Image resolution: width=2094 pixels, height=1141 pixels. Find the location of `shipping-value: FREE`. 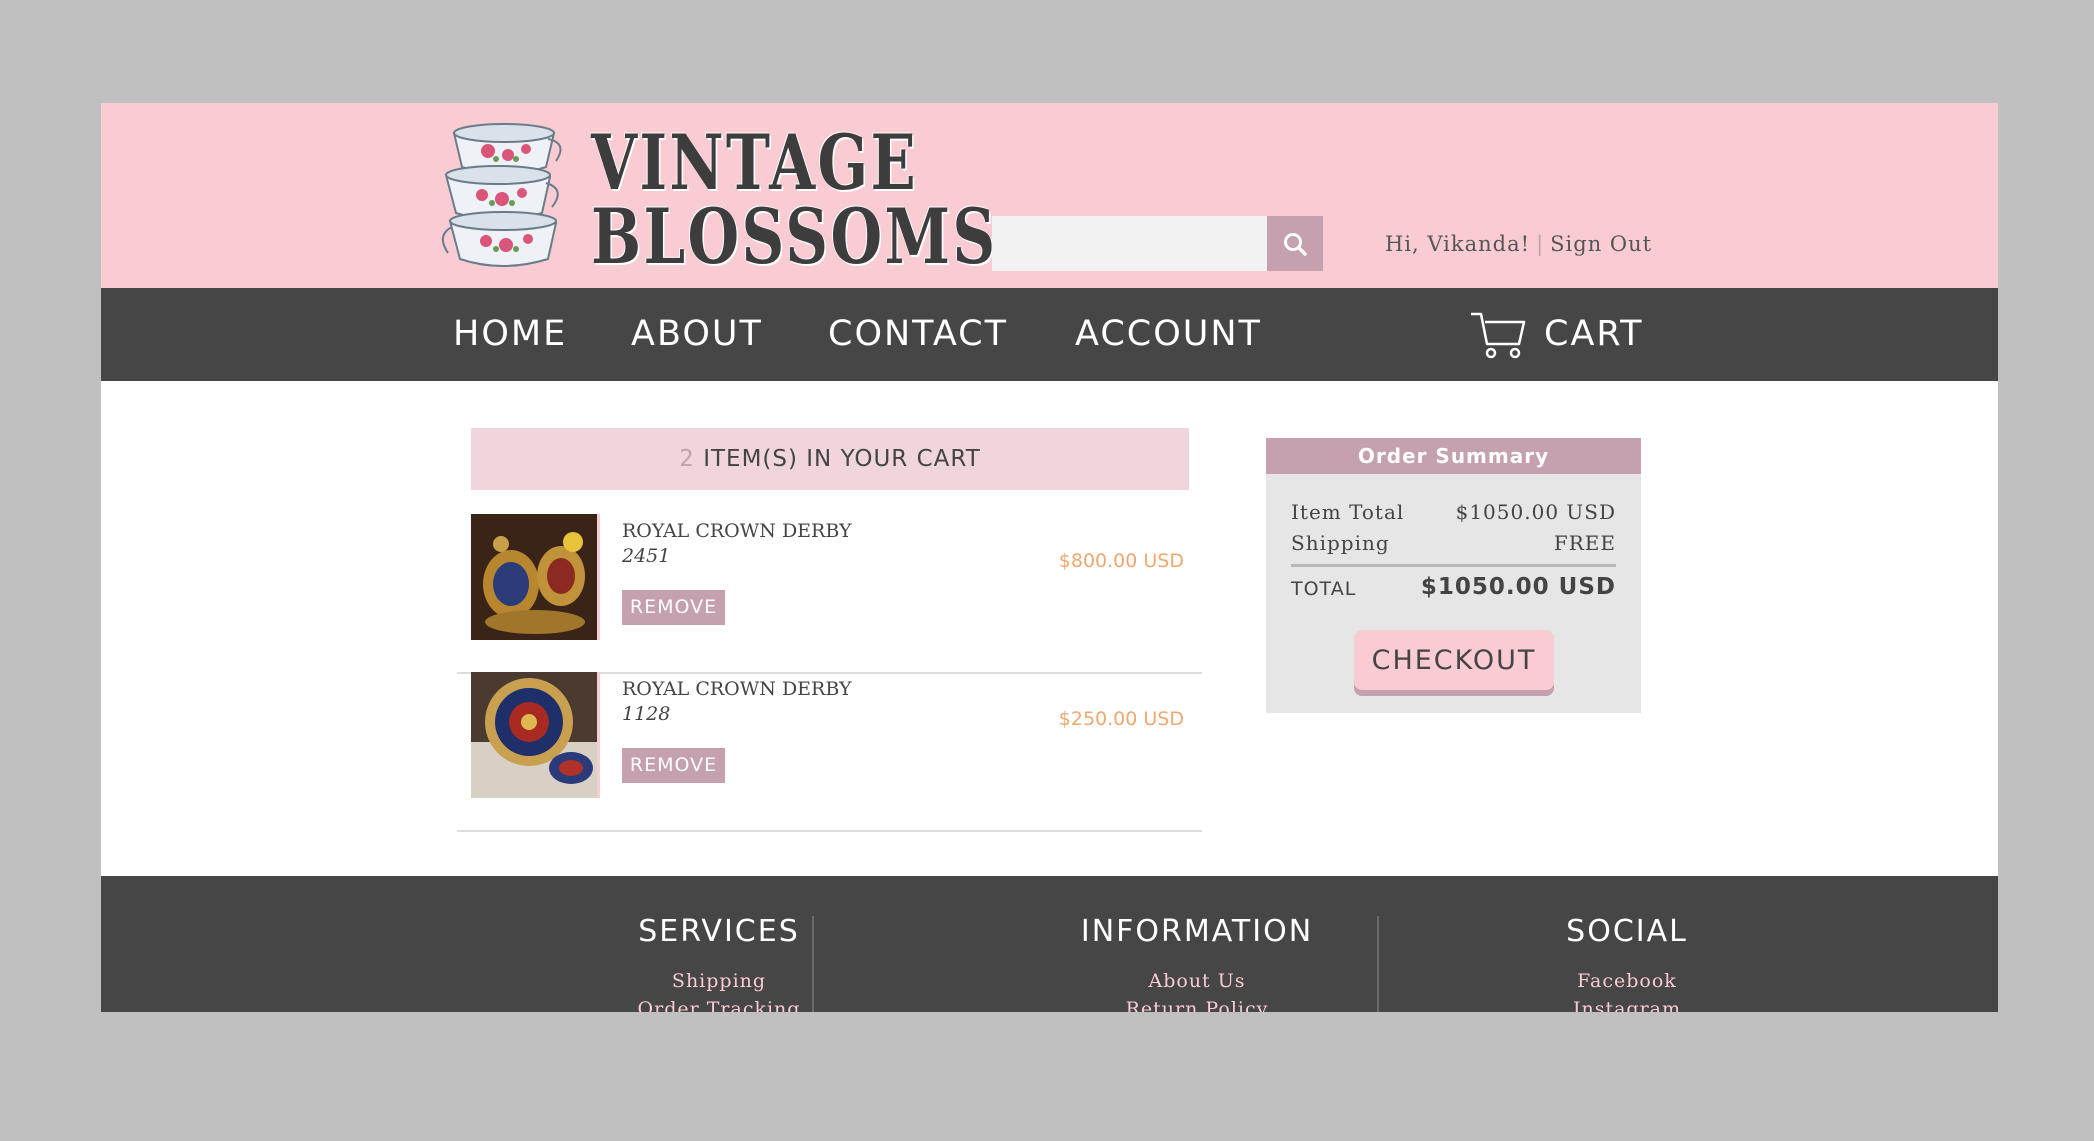

shipping-value: FREE is located at coordinates (1584, 543).